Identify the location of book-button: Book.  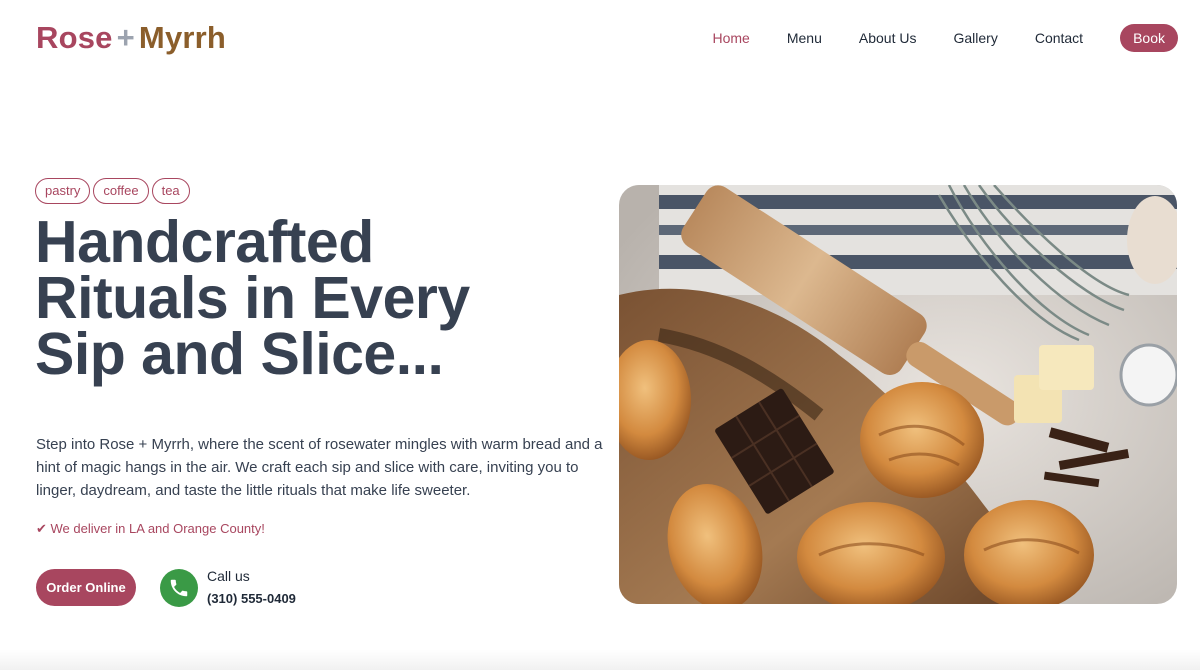
(1149, 38).